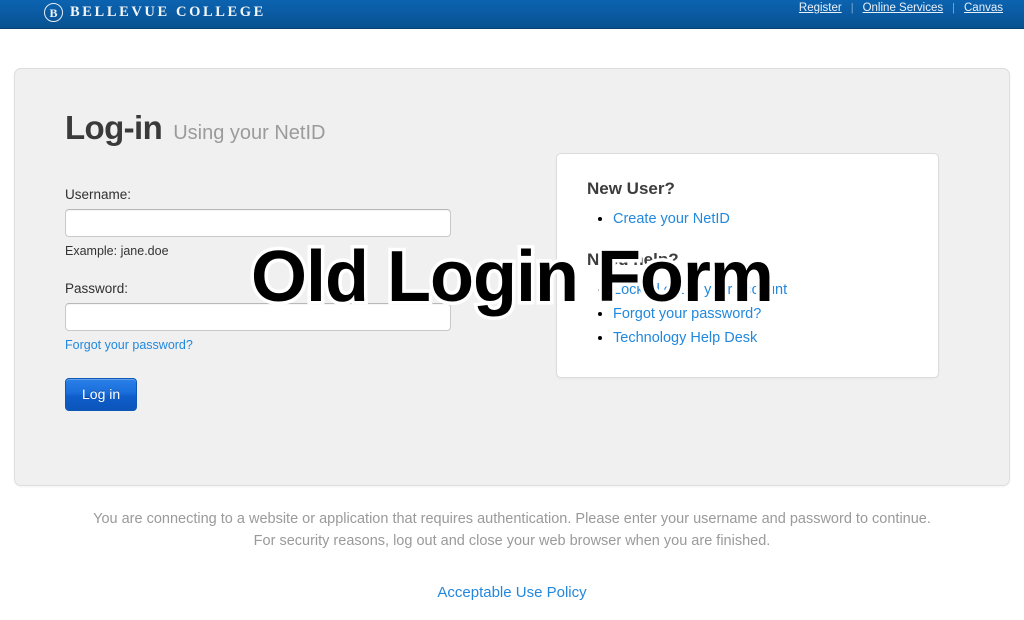 The image size is (1024, 620). What do you see at coordinates (97, 288) in the screenshot?
I see `password-label: Password:` at bounding box center [97, 288].